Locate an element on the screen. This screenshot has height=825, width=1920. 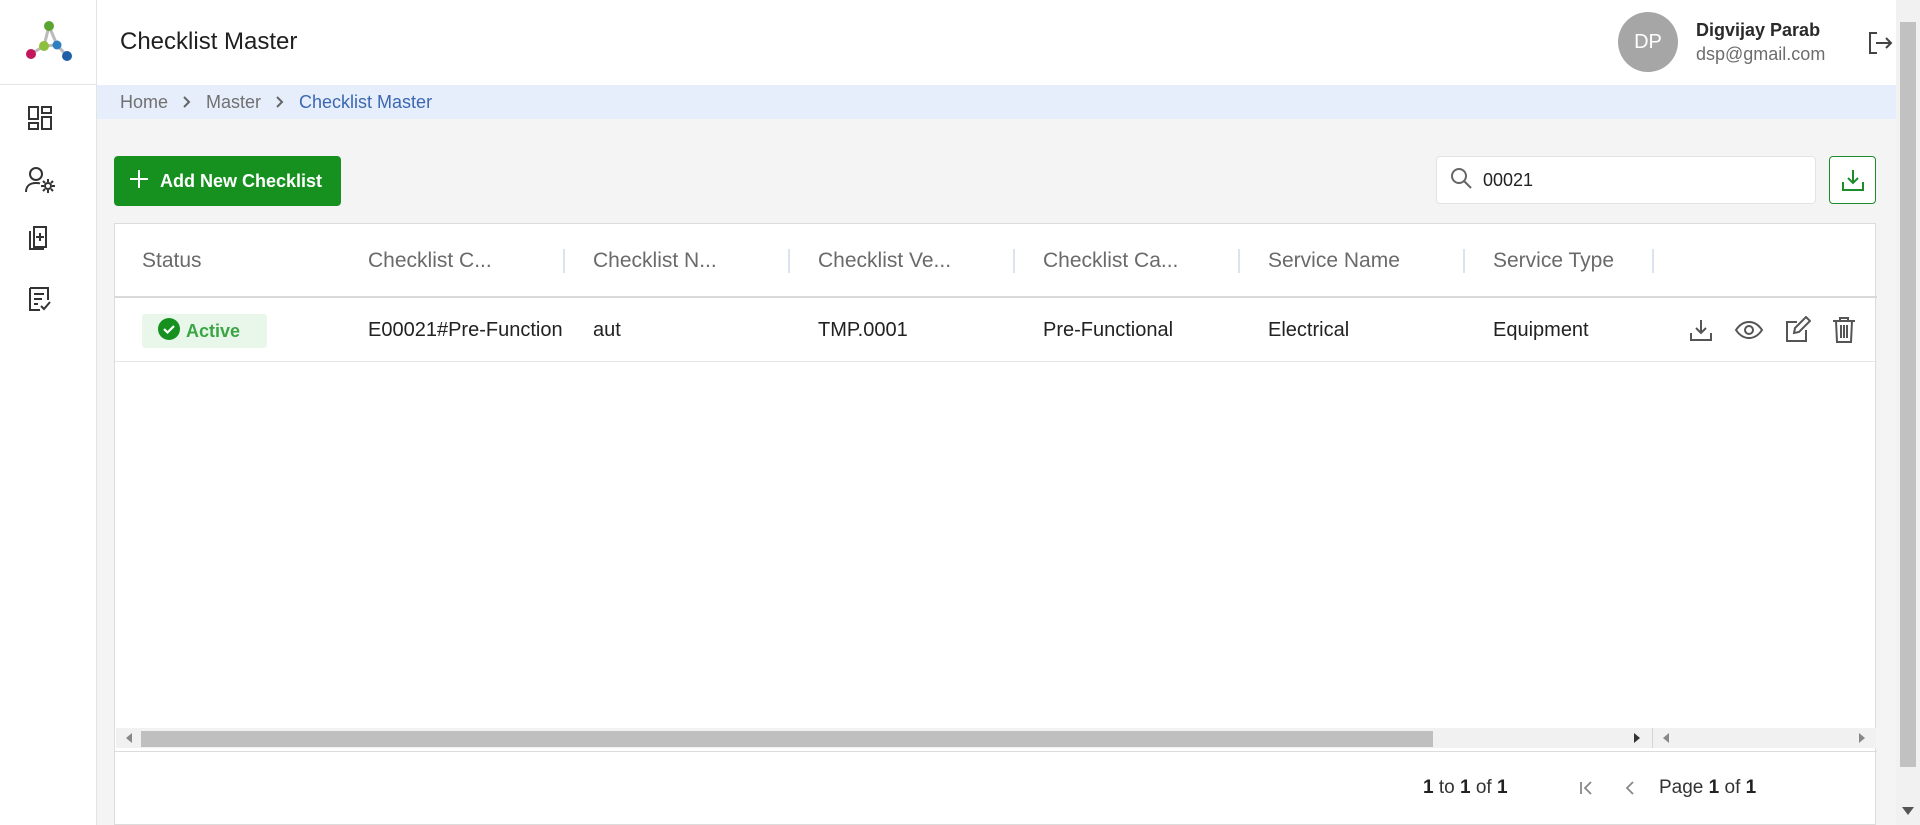
horizontal-scrollbar-thumb is located at coordinates (787, 739).